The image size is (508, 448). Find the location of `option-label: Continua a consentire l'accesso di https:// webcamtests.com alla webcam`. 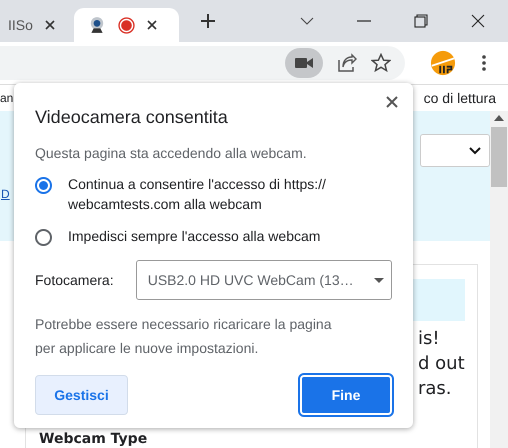

option-label: Continua a consentire l'accesso di https:// webcamtests.com alla webcam is located at coordinates (197, 194).